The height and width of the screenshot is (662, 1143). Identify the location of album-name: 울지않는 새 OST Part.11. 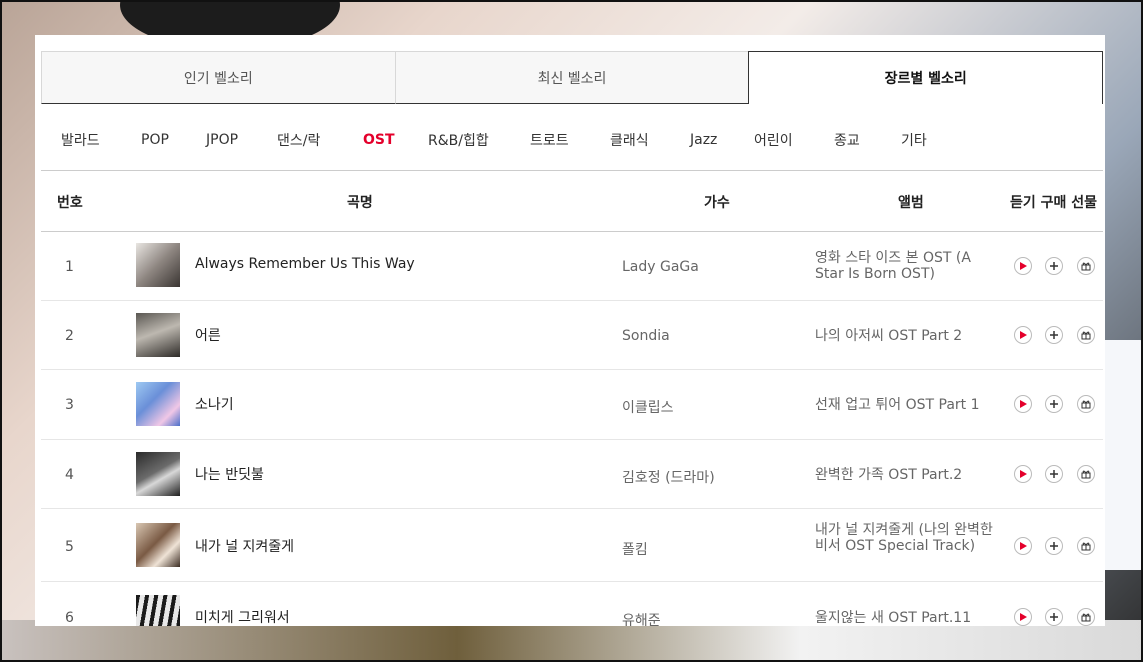
(905, 618).